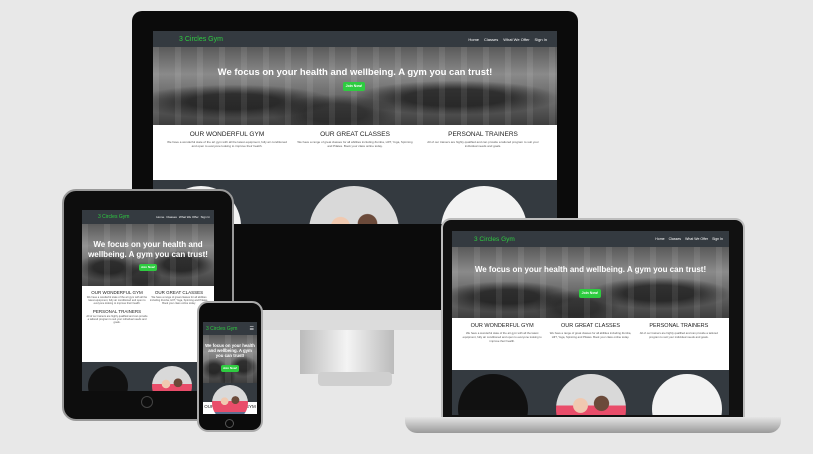 Image resolution: width=813 pixels, height=454 pixels. I want to click on navbar: 3 Circles Gym ☰, so click(230, 328).